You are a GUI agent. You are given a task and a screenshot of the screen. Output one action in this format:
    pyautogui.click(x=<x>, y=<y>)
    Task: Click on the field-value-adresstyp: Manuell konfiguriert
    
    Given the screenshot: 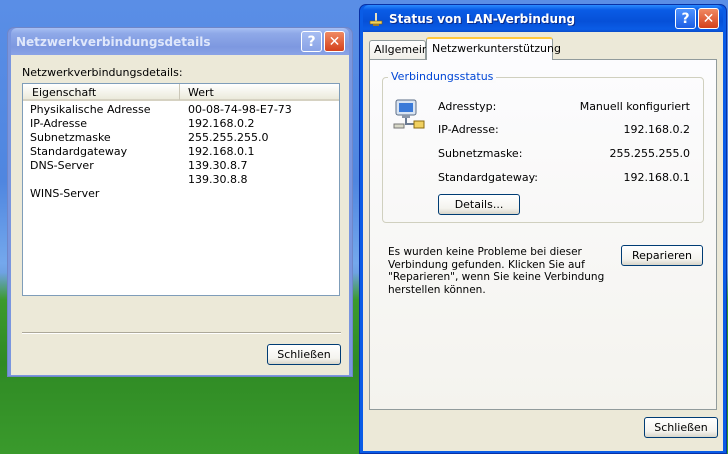 What is the action you would take?
    pyautogui.click(x=634, y=106)
    